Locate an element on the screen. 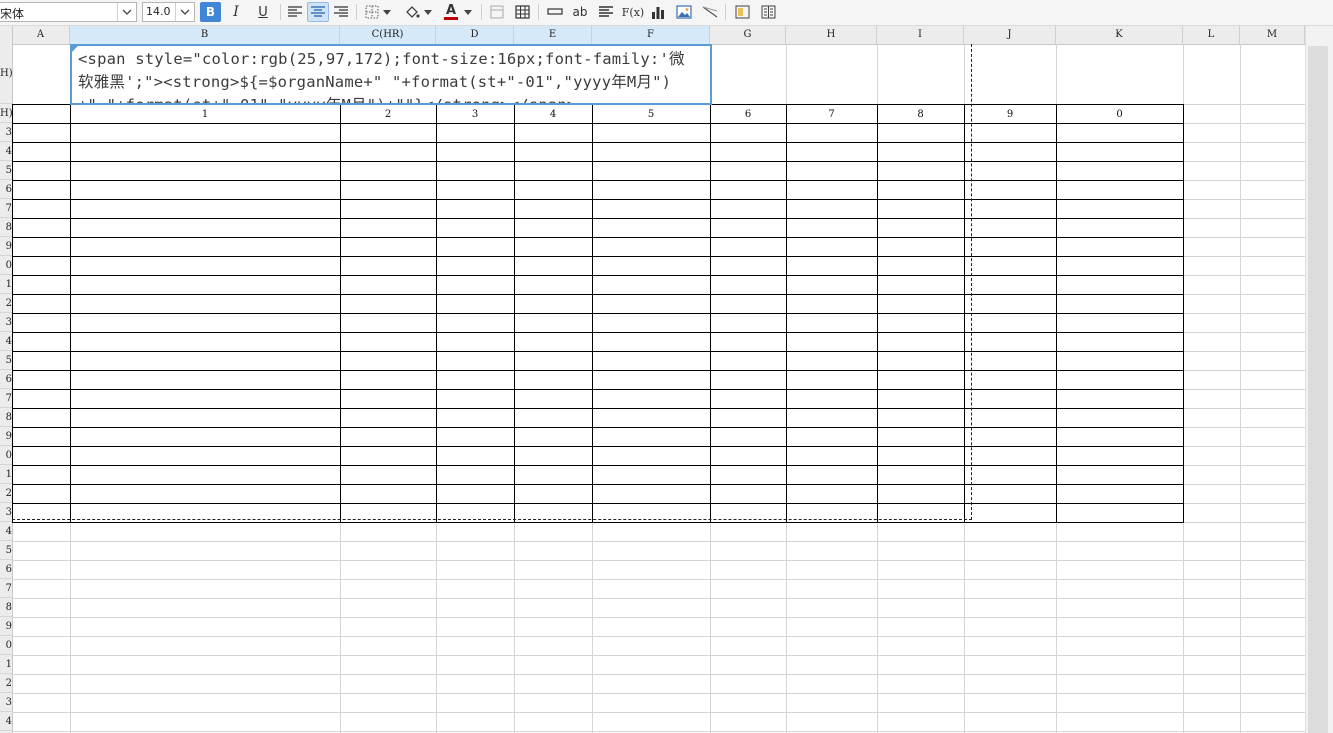 This screenshot has width=1333, height=733. text-field-icon is located at coordinates (555, 11).